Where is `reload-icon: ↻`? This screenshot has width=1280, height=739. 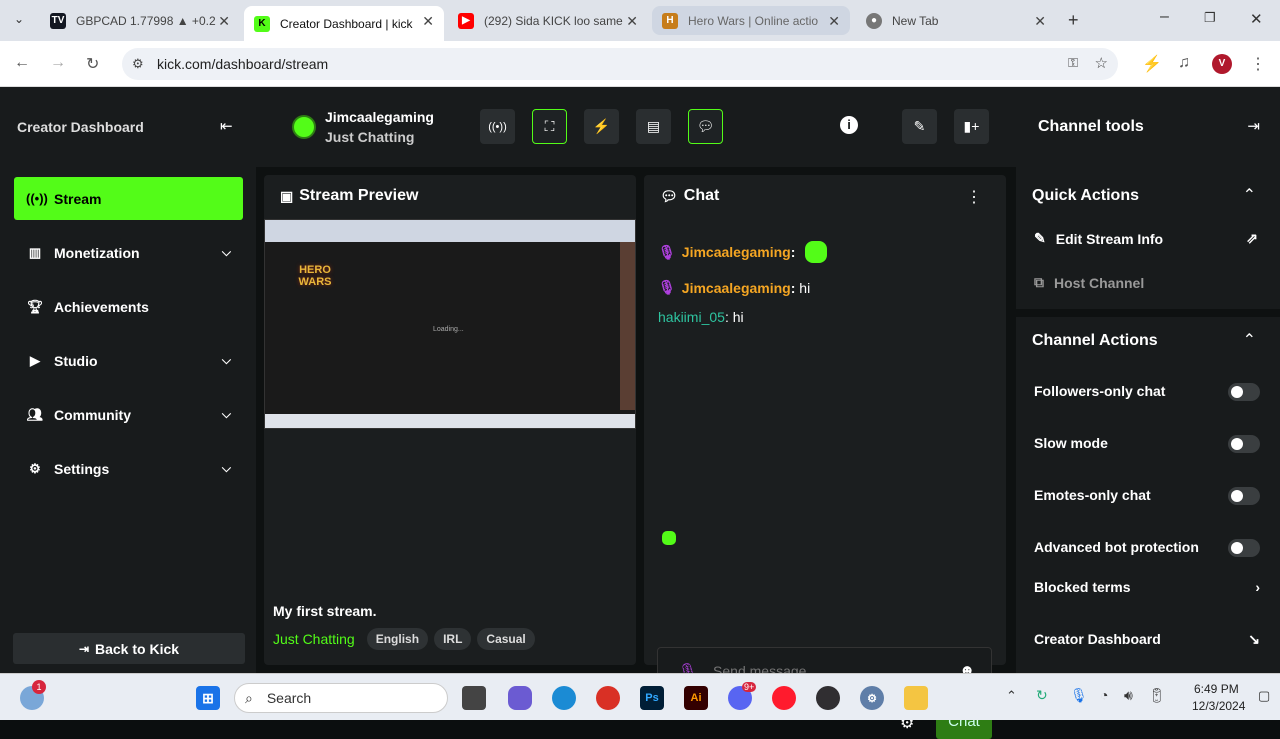
reload-icon: ↻ is located at coordinates (92, 64).